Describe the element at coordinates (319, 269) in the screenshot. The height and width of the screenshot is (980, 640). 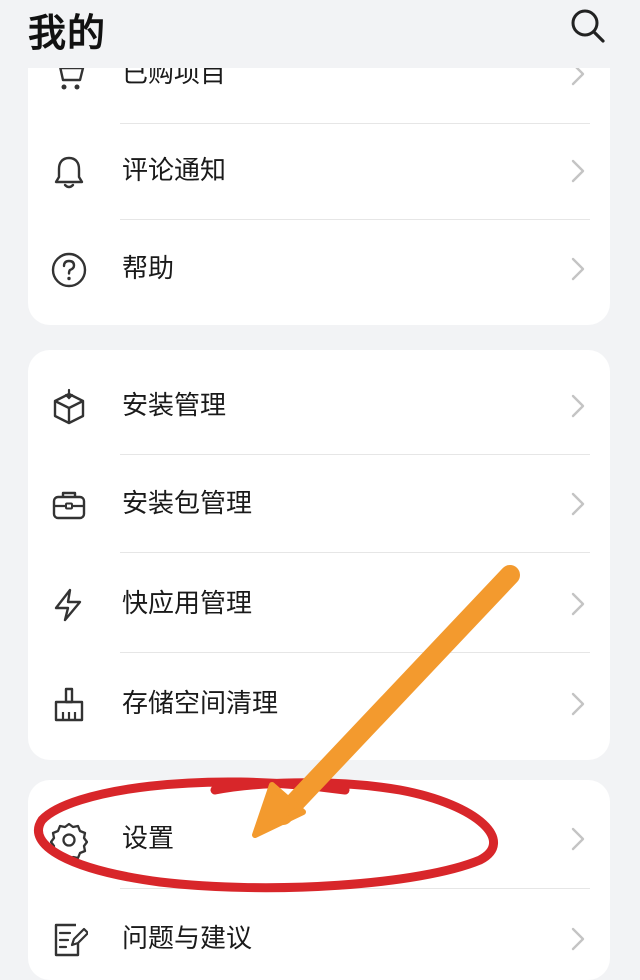
I see `menu-item-help: 帮助` at that location.